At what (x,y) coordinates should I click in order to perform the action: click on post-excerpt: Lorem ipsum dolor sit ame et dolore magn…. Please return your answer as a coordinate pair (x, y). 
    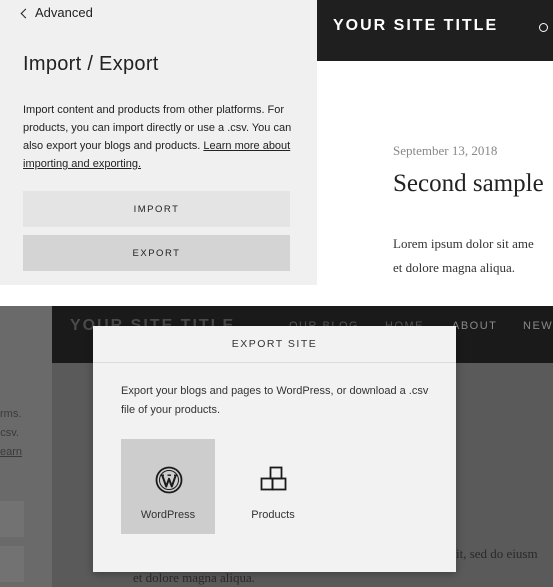
    Looking at the image, I should click on (473, 256).